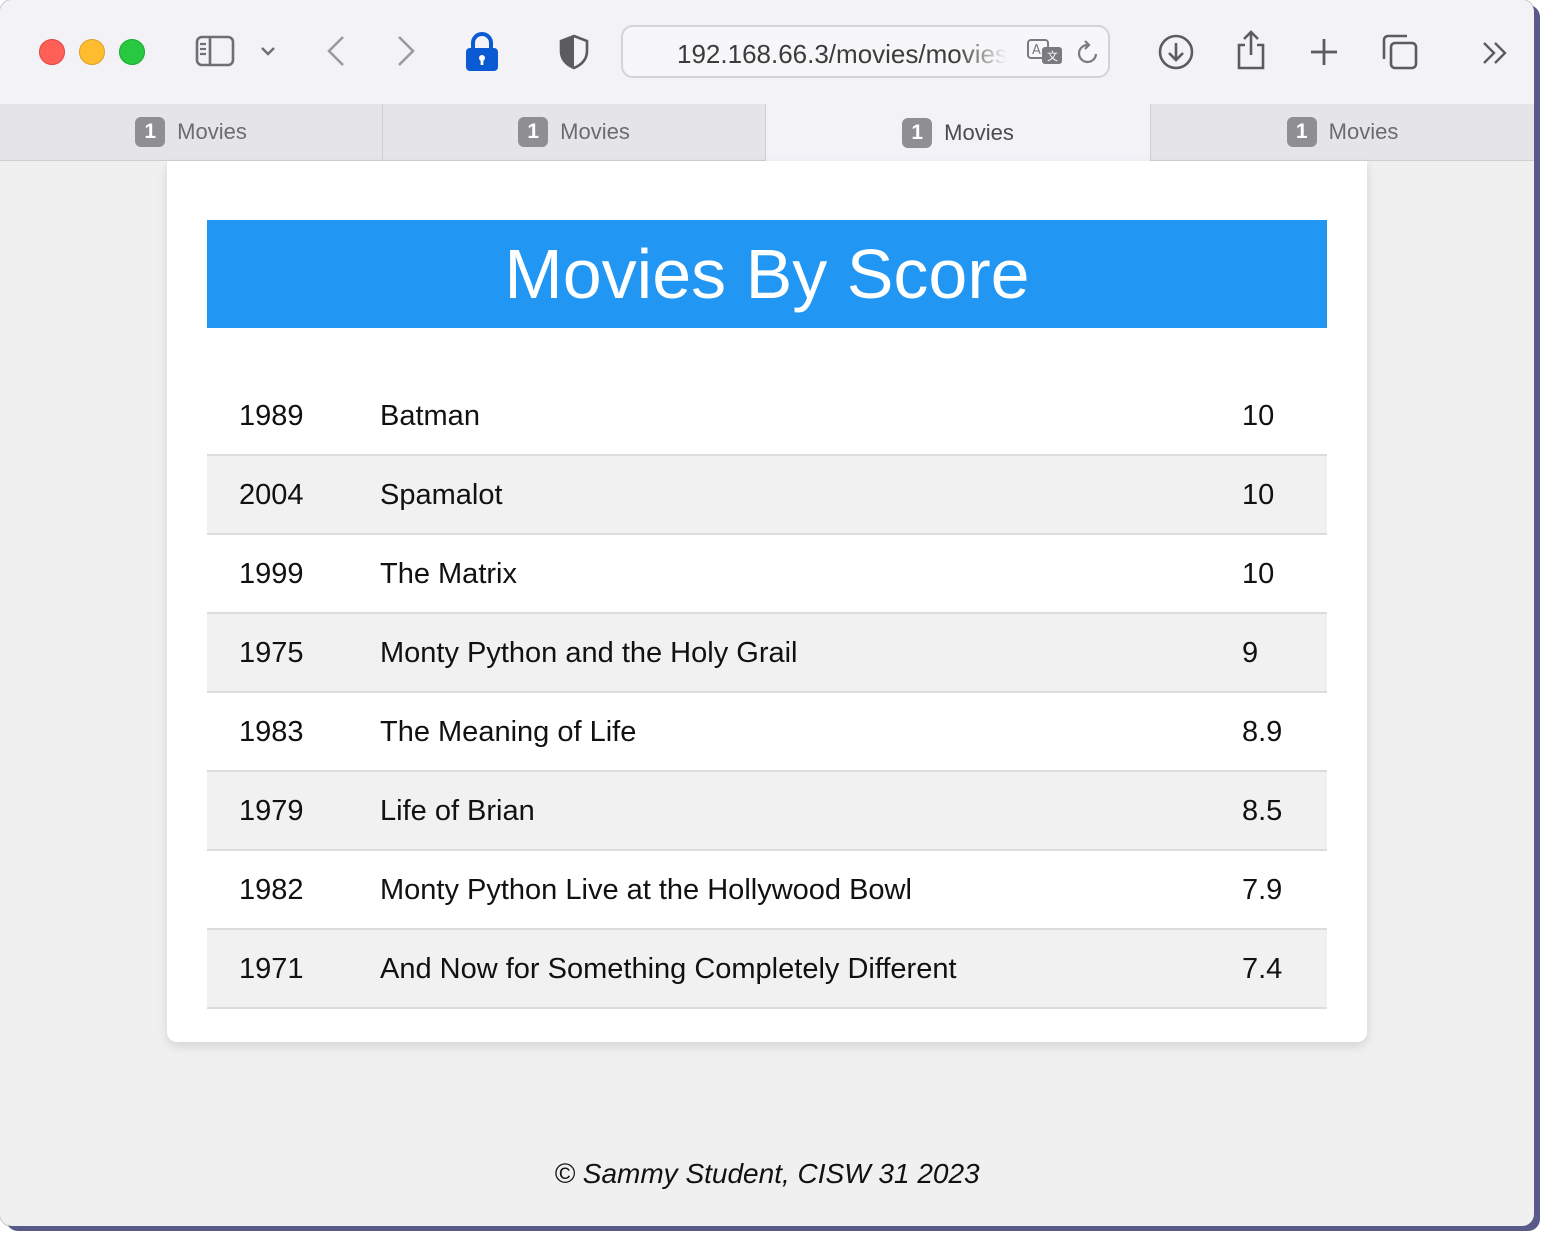 This screenshot has width=1554, height=1246. Describe the element at coordinates (1495, 53) in the screenshot. I see `double-chevron-right-icon` at that location.